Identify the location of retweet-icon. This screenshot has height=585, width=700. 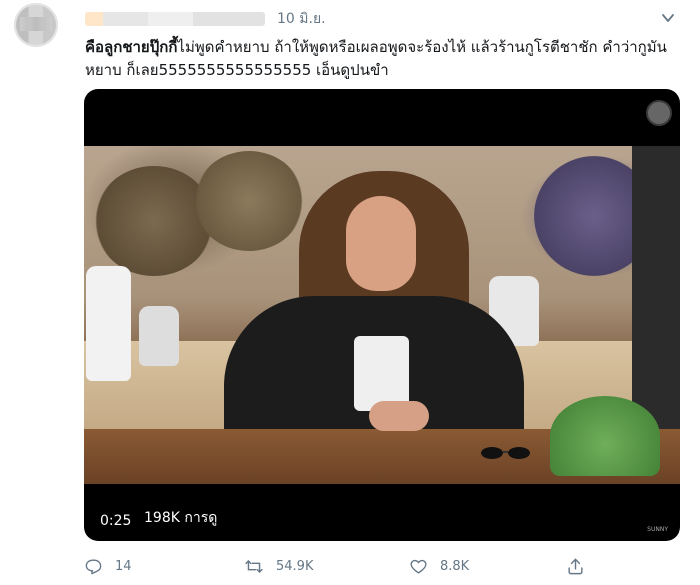
(254, 566).